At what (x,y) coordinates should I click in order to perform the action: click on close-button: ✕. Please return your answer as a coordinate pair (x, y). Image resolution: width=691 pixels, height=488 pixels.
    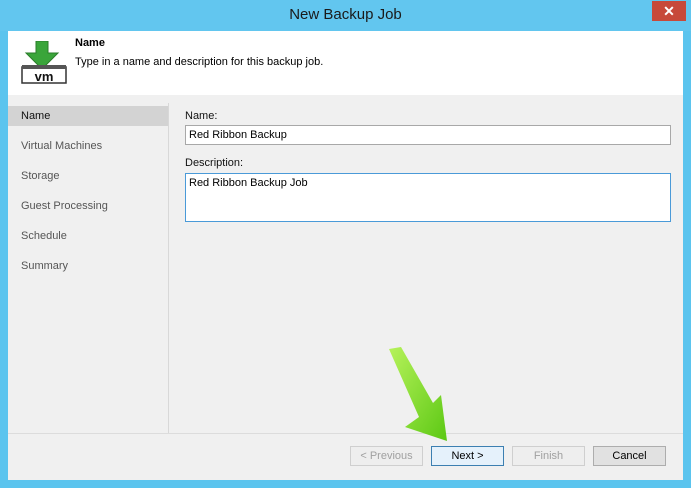
    Looking at the image, I should click on (669, 11).